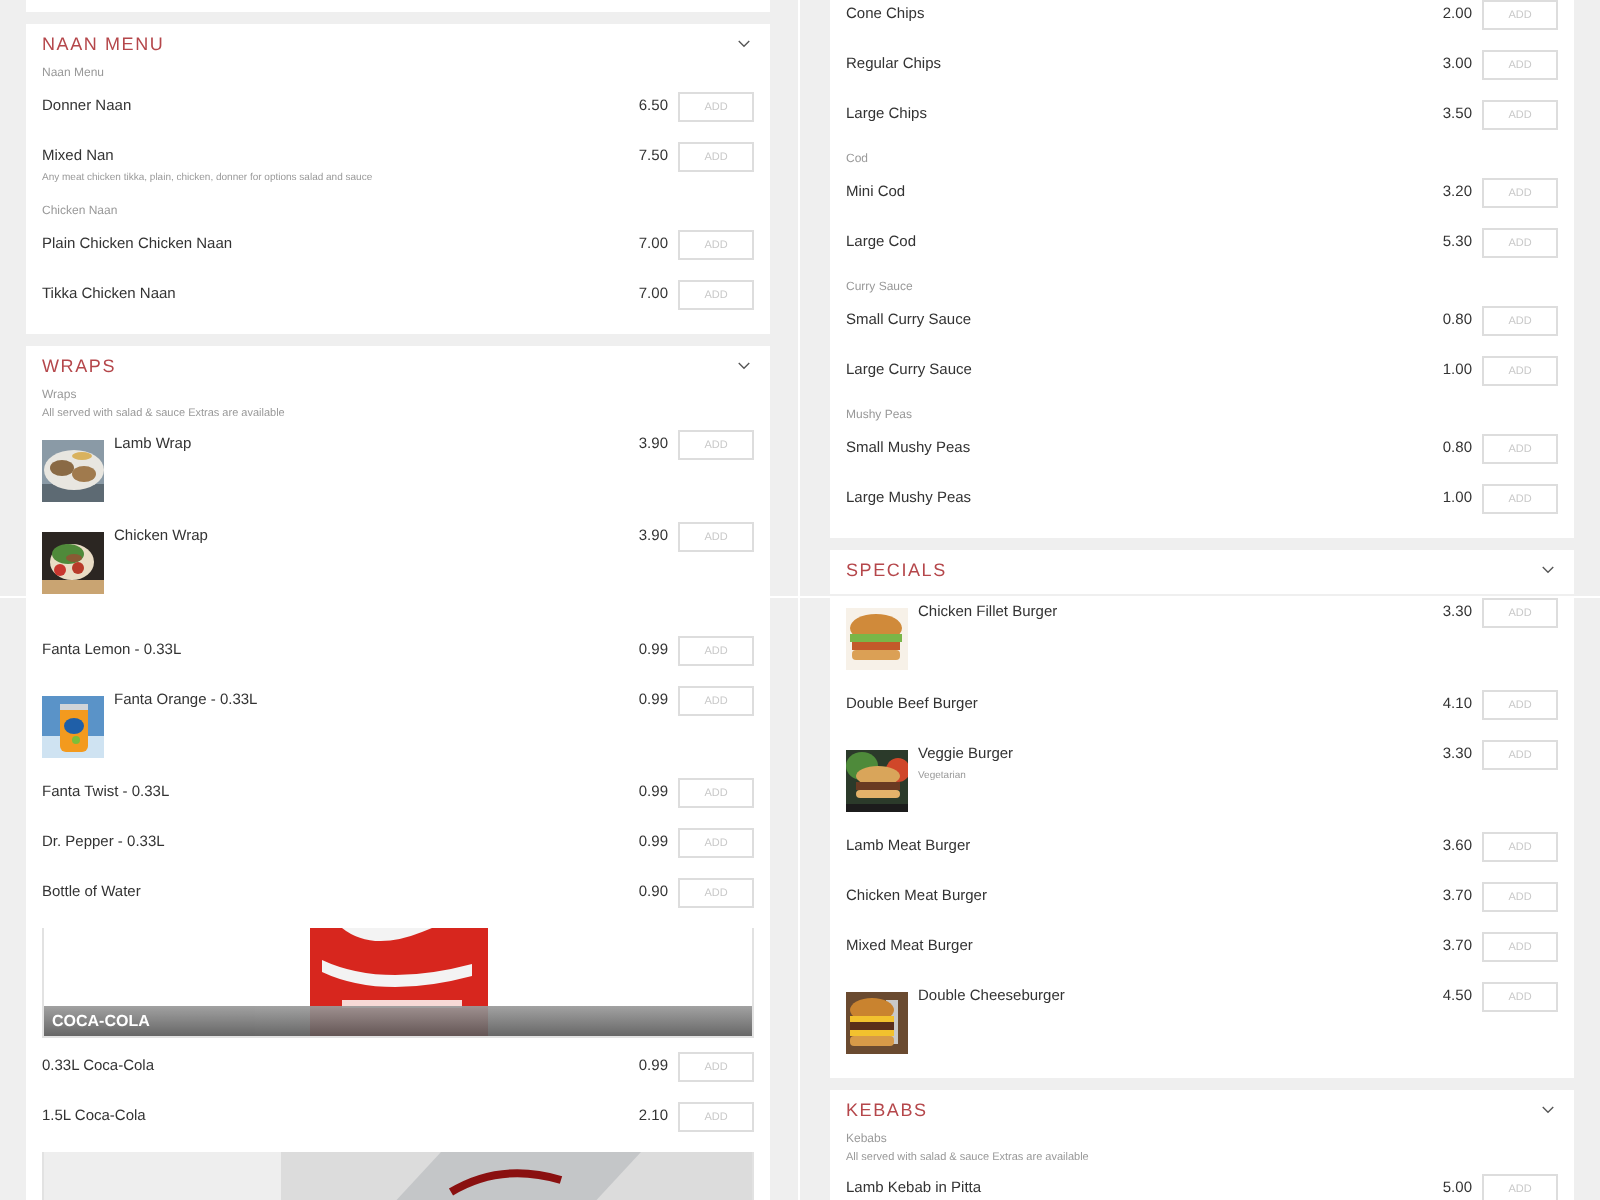  Describe the element at coordinates (79, 366) in the screenshot. I see `section-title: WRAPS` at that location.